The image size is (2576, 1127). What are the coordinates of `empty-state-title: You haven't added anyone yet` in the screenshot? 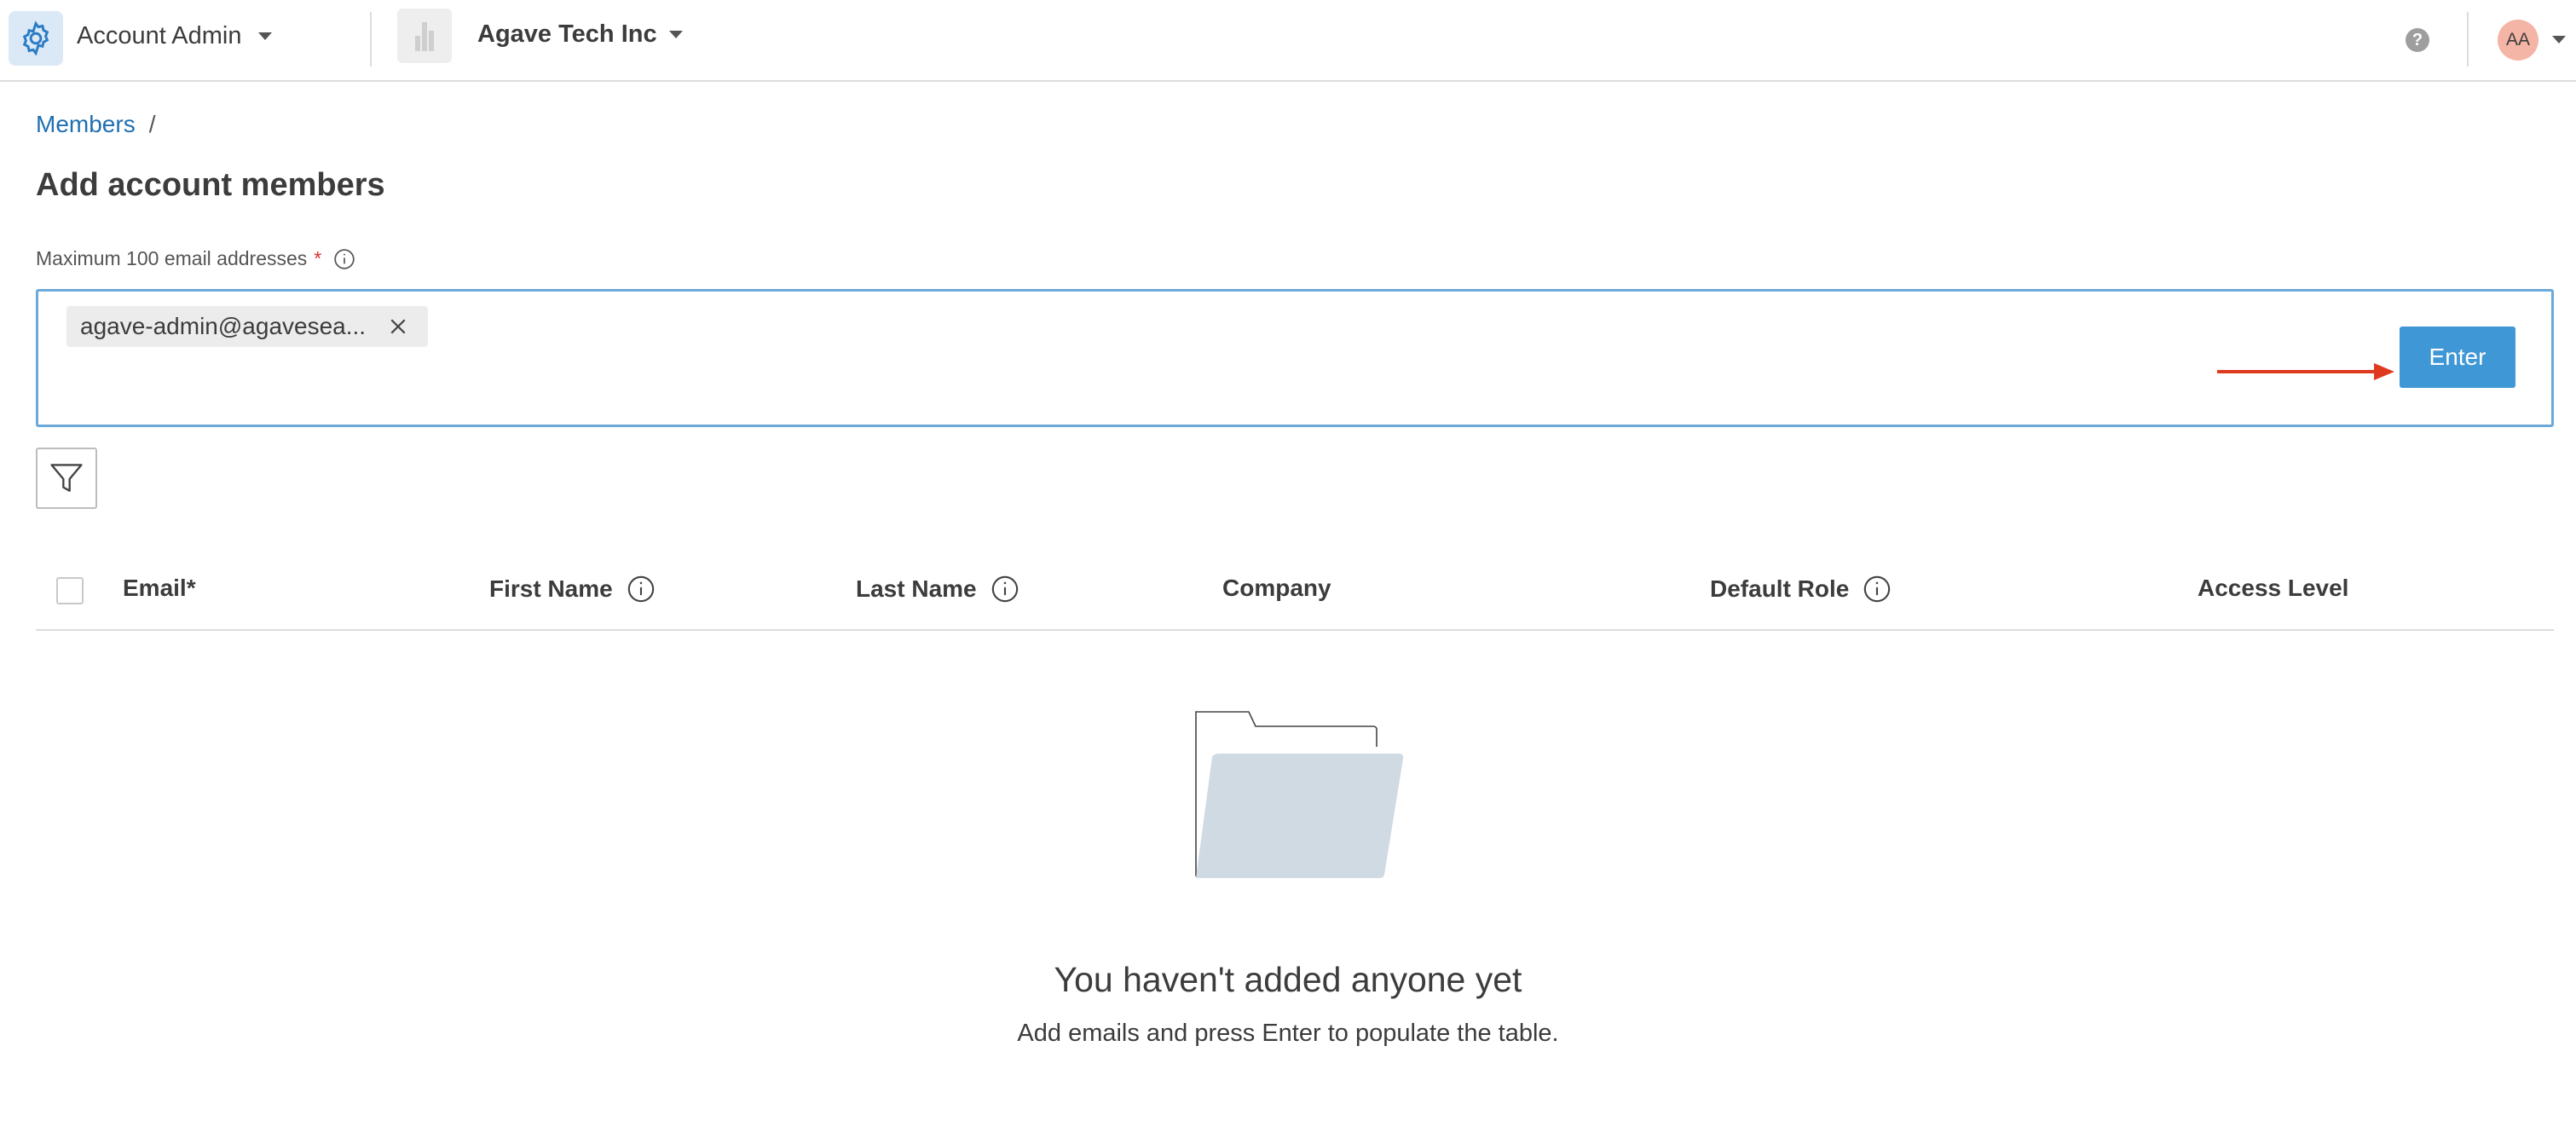 It's located at (1288, 979).